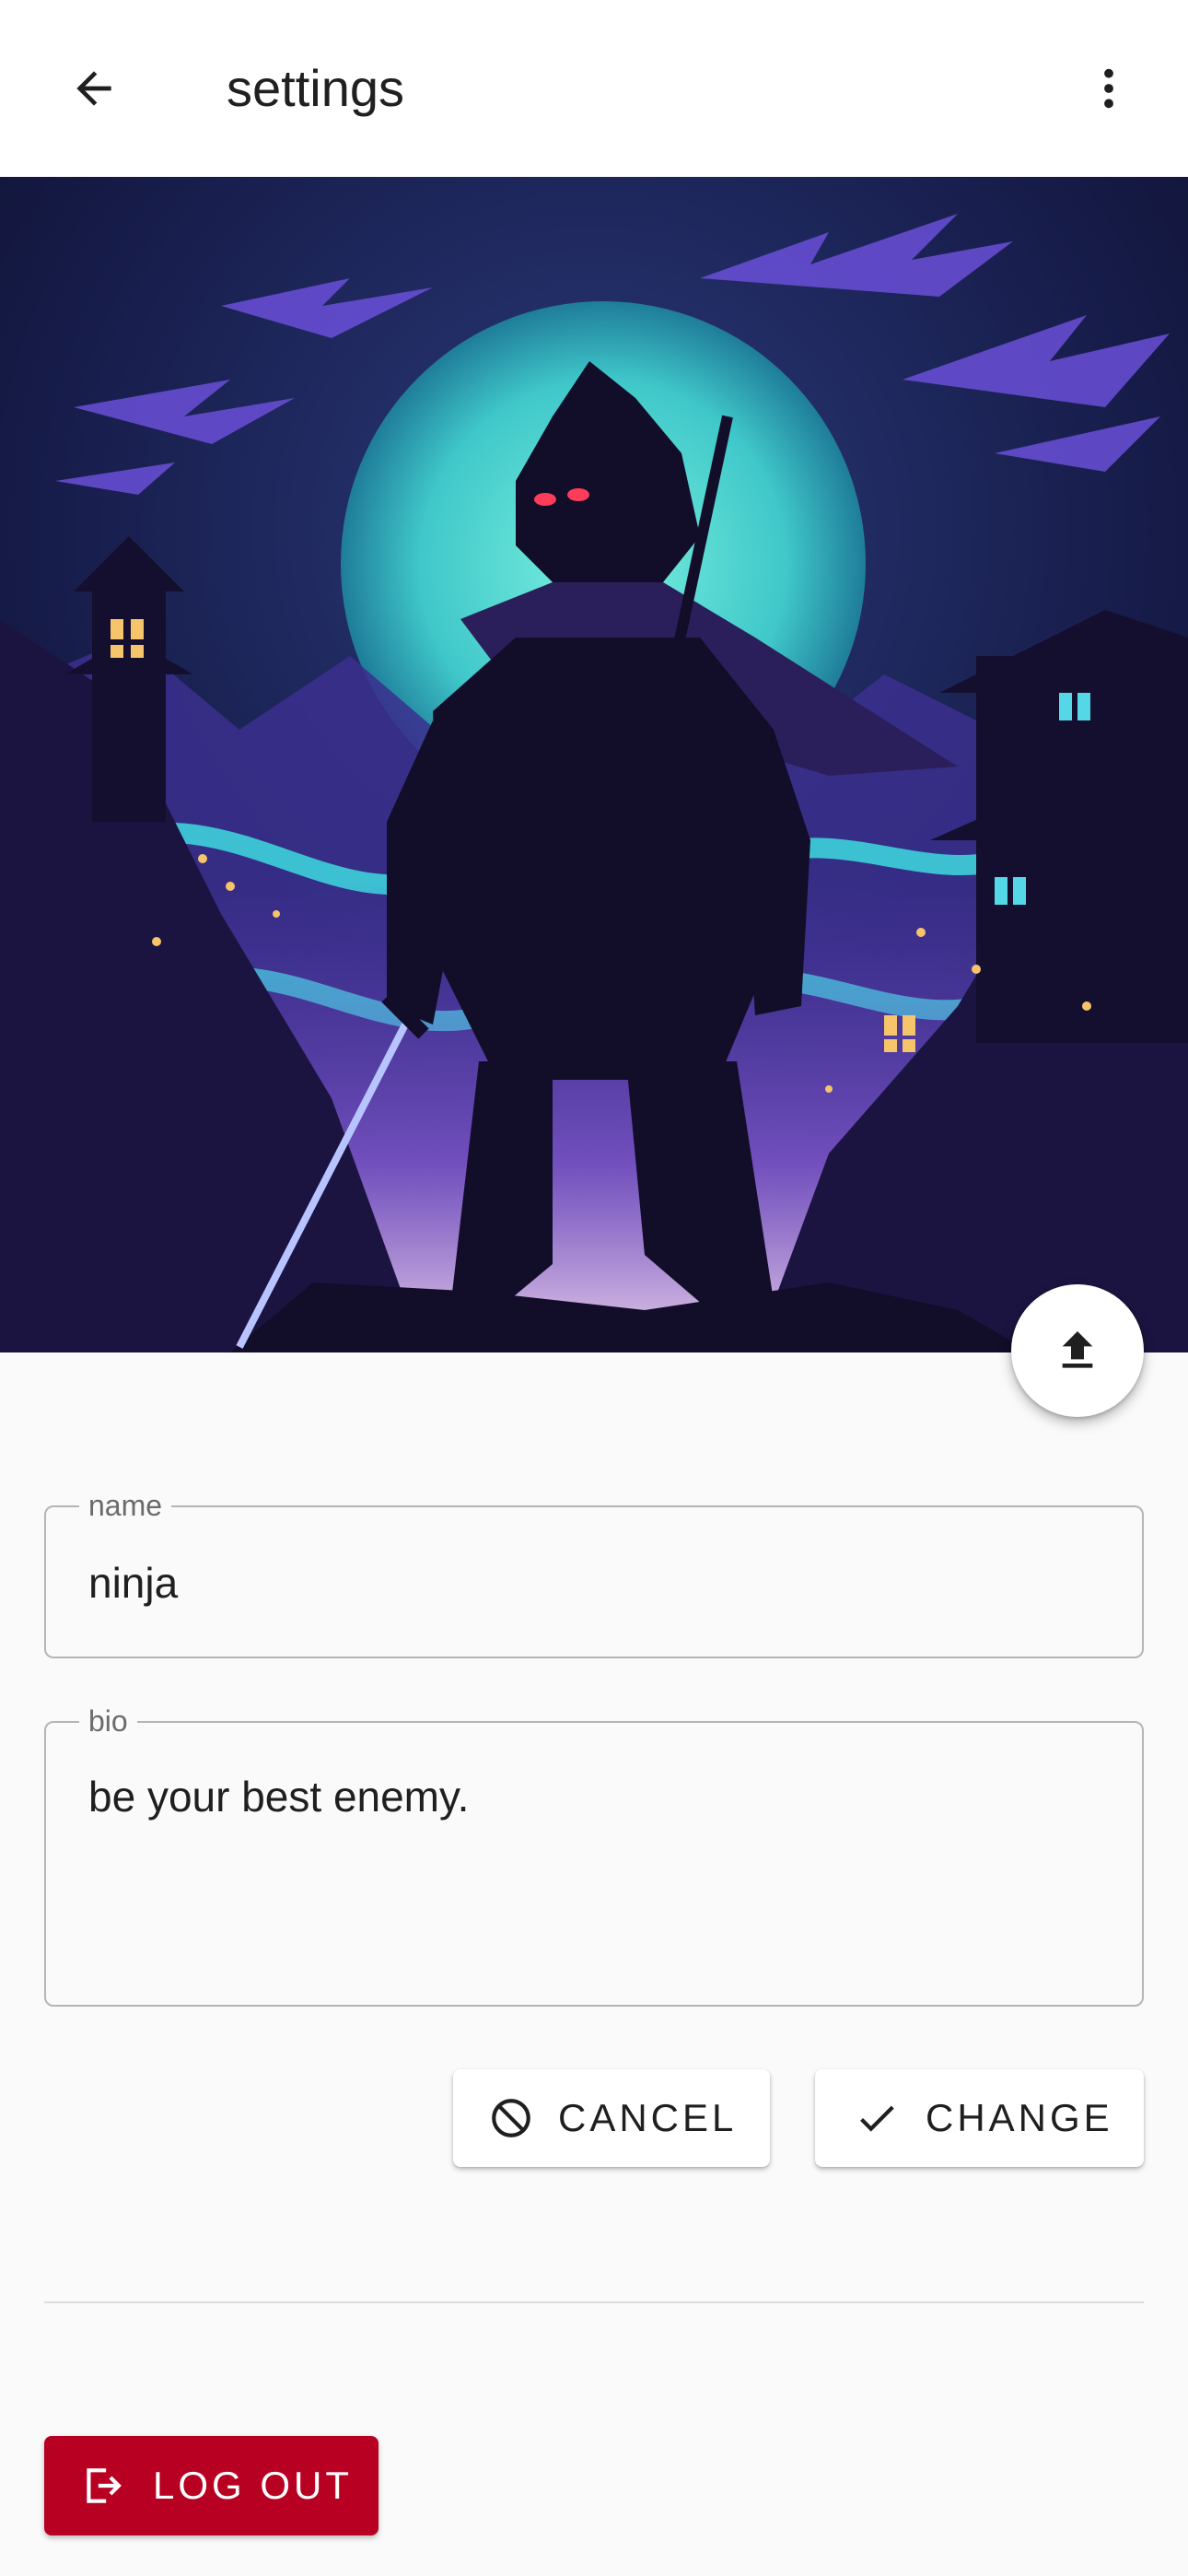  I want to click on bio-field-label: bio, so click(108, 1721).